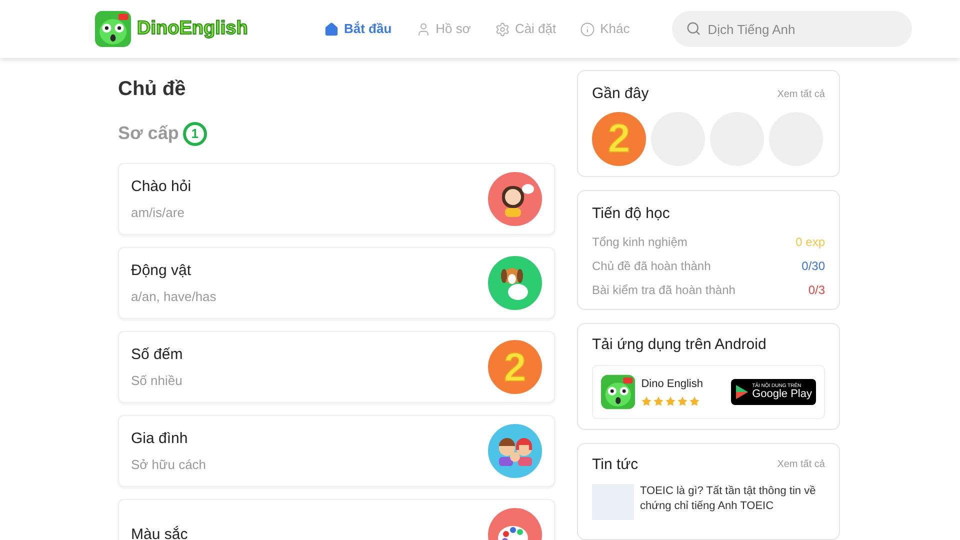 Image resolution: width=960 pixels, height=540 pixels. Describe the element at coordinates (157, 355) in the screenshot. I see `topic-title: Số đếm` at that location.